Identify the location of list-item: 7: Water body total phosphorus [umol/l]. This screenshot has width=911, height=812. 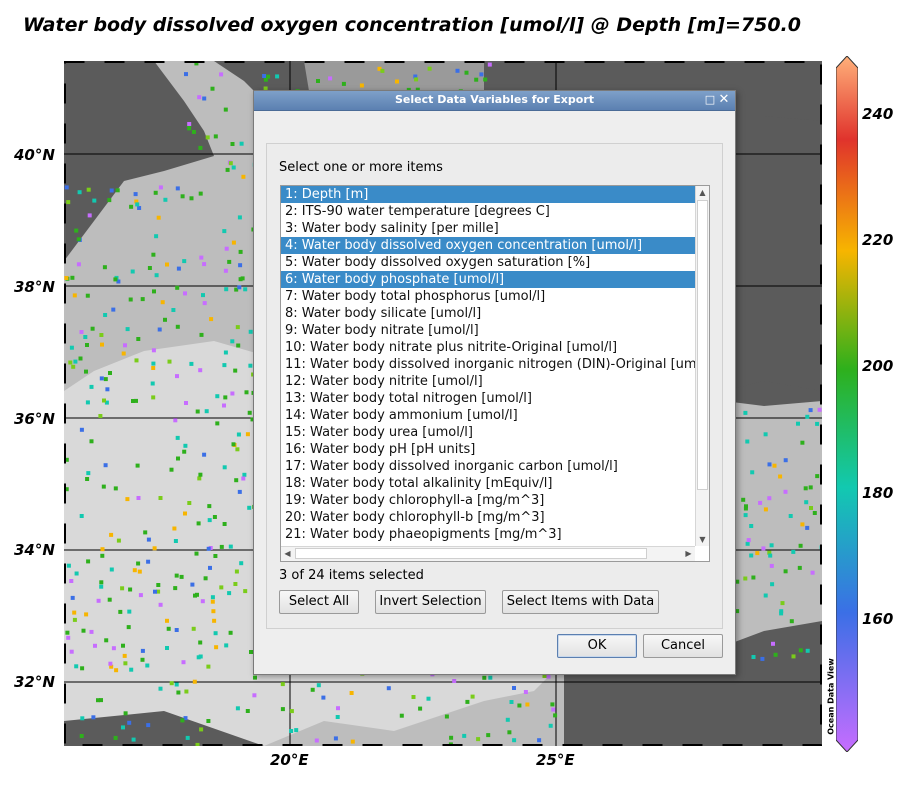
(488, 296).